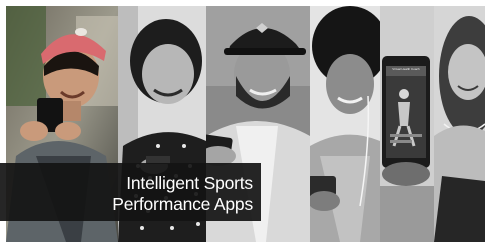  Describe the element at coordinates (182, 204) in the screenshot. I see `caption-line-2: Performance Apps` at that location.